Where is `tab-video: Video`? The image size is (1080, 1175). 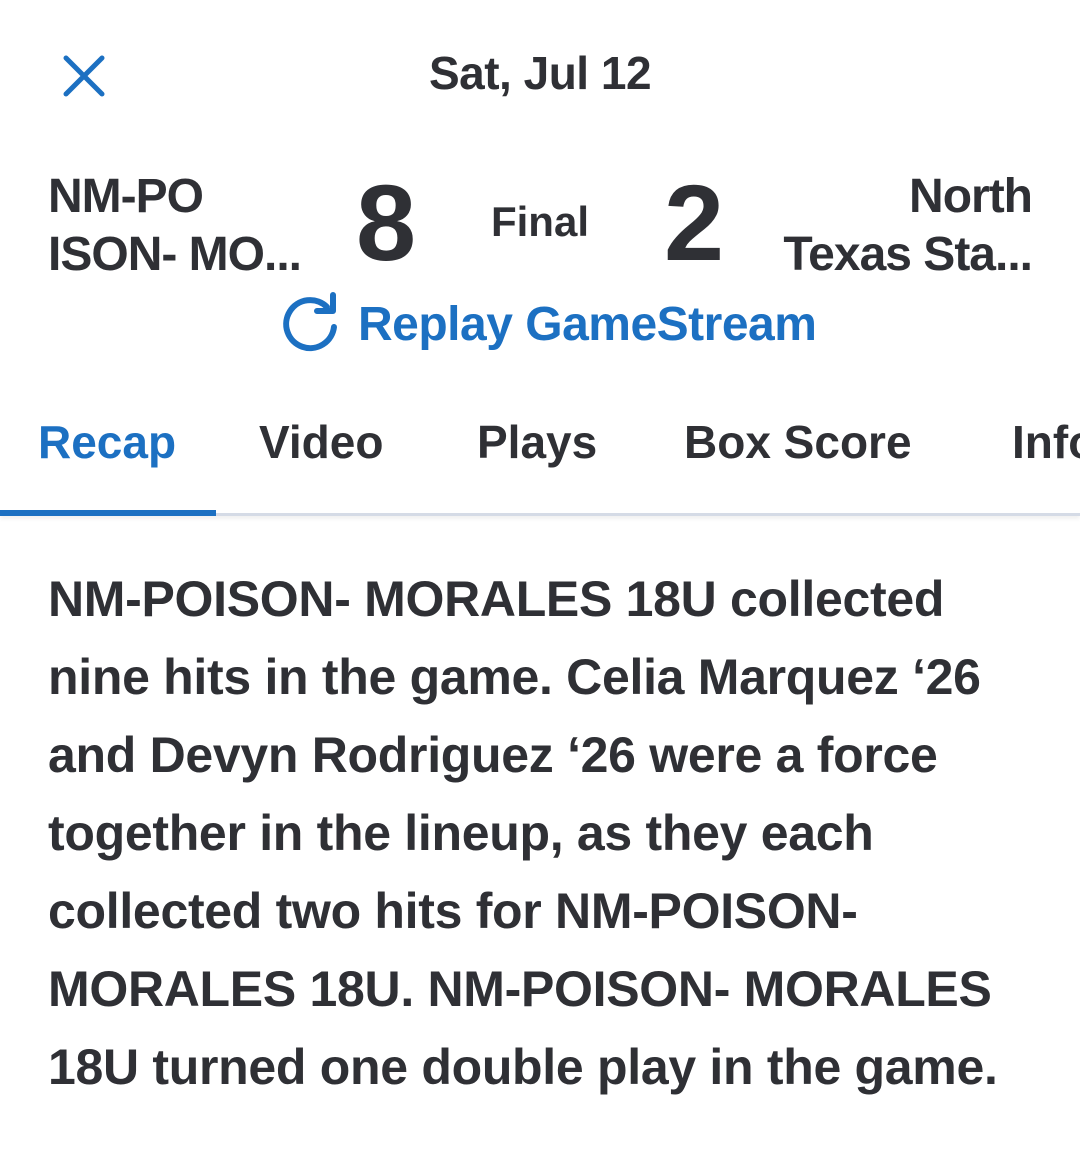
tab-video: Video is located at coordinates (321, 442).